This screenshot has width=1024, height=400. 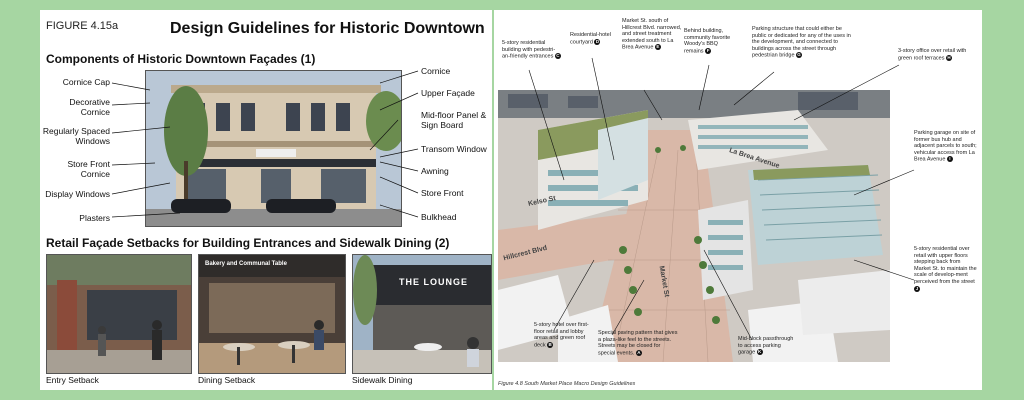 What do you see at coordinates (436, 71) in the screenshot?
I see `label-cornice: Cornice` at bounding box center [436, 71].